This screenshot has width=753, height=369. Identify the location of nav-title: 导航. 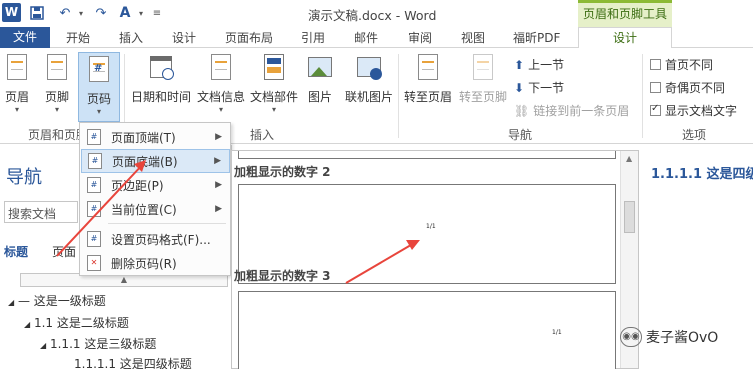
(24, 177).